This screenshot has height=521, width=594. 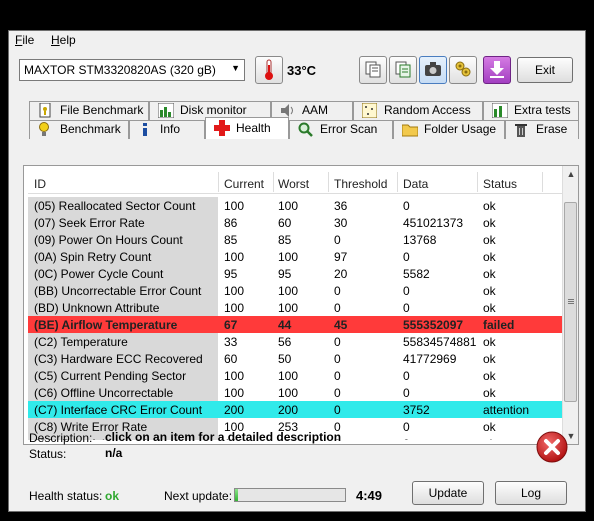 I want to click on copy-all-icon, so click(x=403, y=70).